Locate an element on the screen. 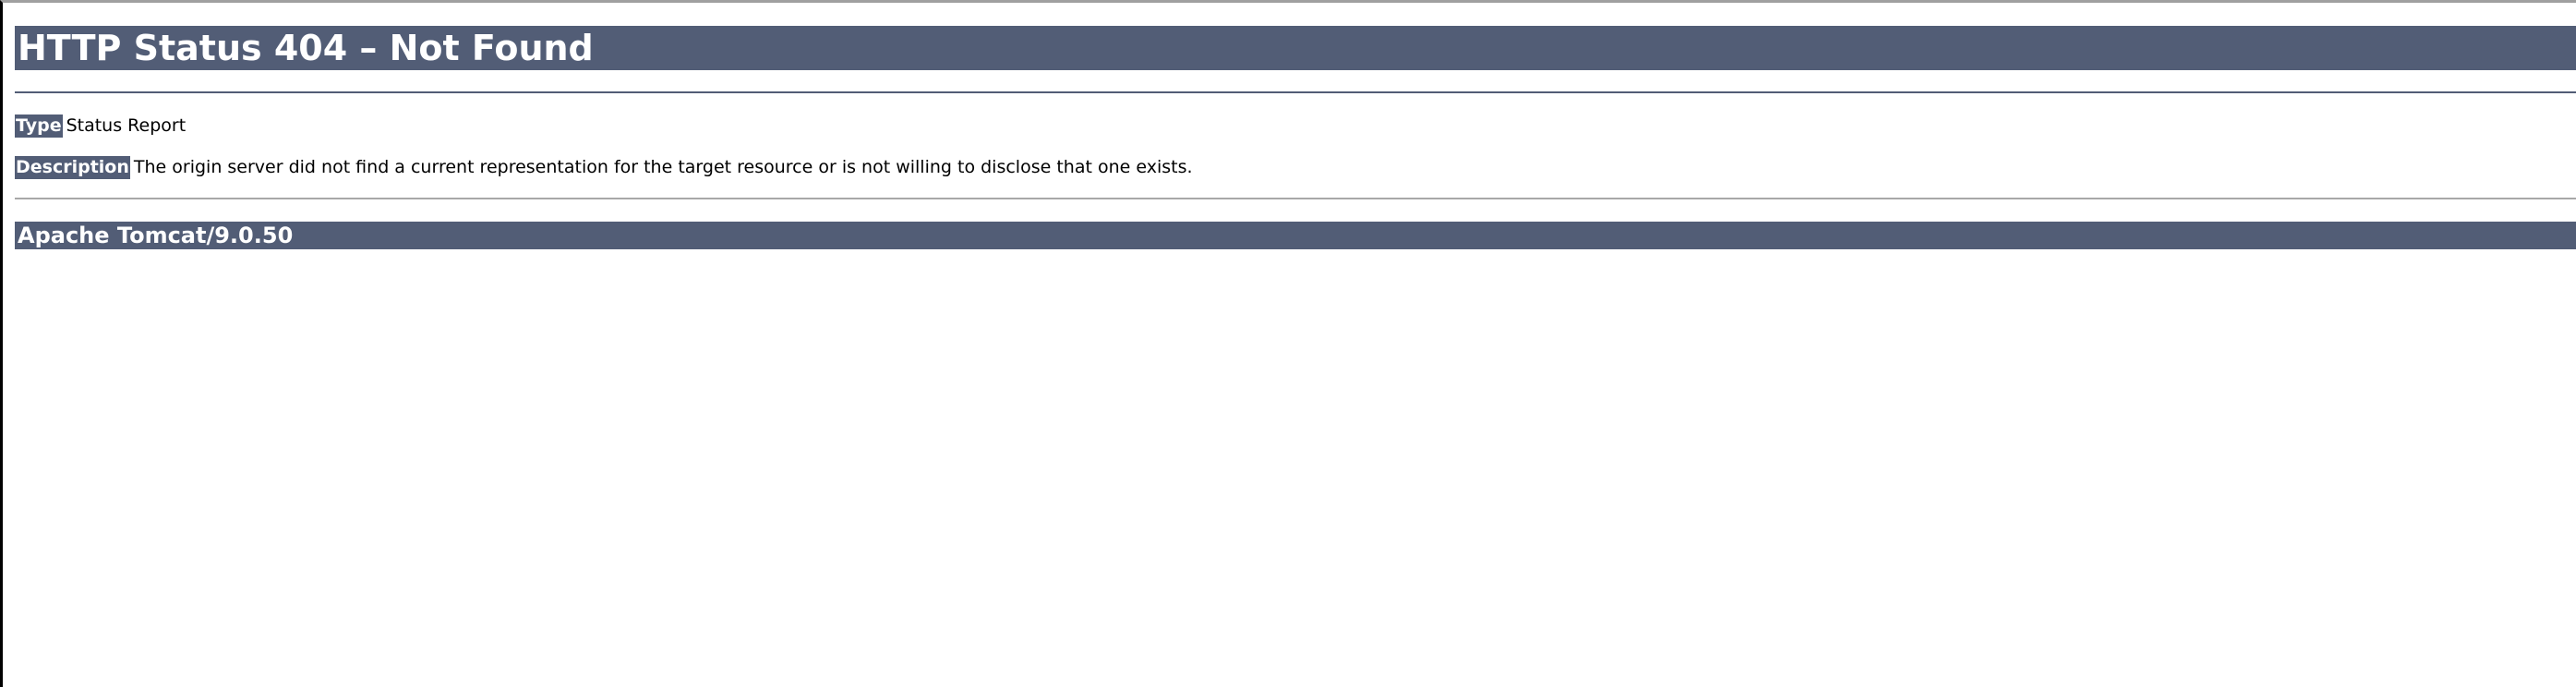 Image resolution: width=2576 pixels, height=687 pixels. type-value: Status Report is located at coordinates (126, 126).